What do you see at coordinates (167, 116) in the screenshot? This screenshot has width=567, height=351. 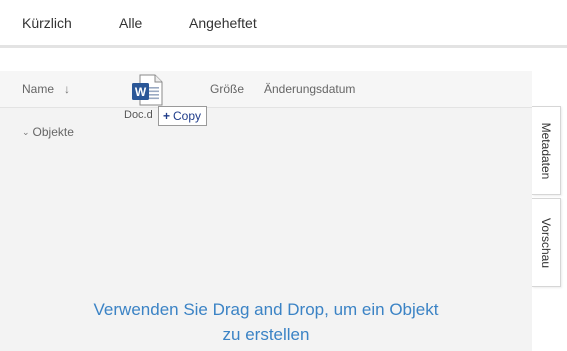 I see `plus-icon: +` at bounding box center [167, 116].